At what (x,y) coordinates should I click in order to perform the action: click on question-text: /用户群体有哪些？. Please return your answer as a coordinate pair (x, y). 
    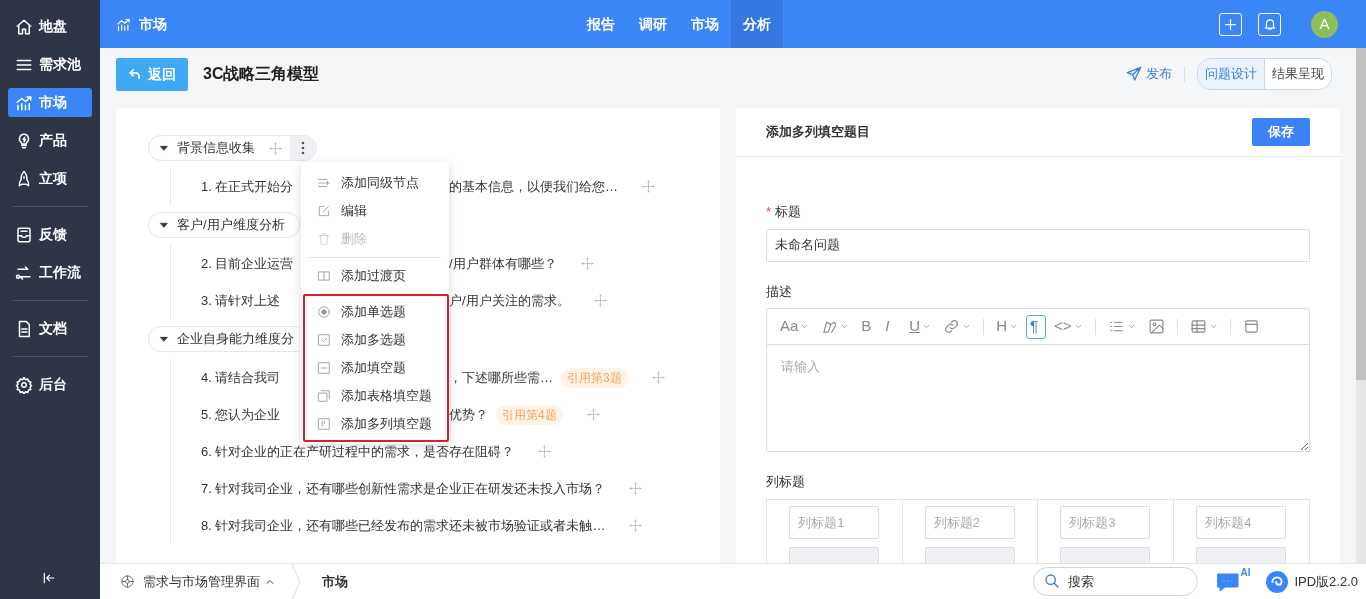
    Looking at the image, I should click on (503, 263).